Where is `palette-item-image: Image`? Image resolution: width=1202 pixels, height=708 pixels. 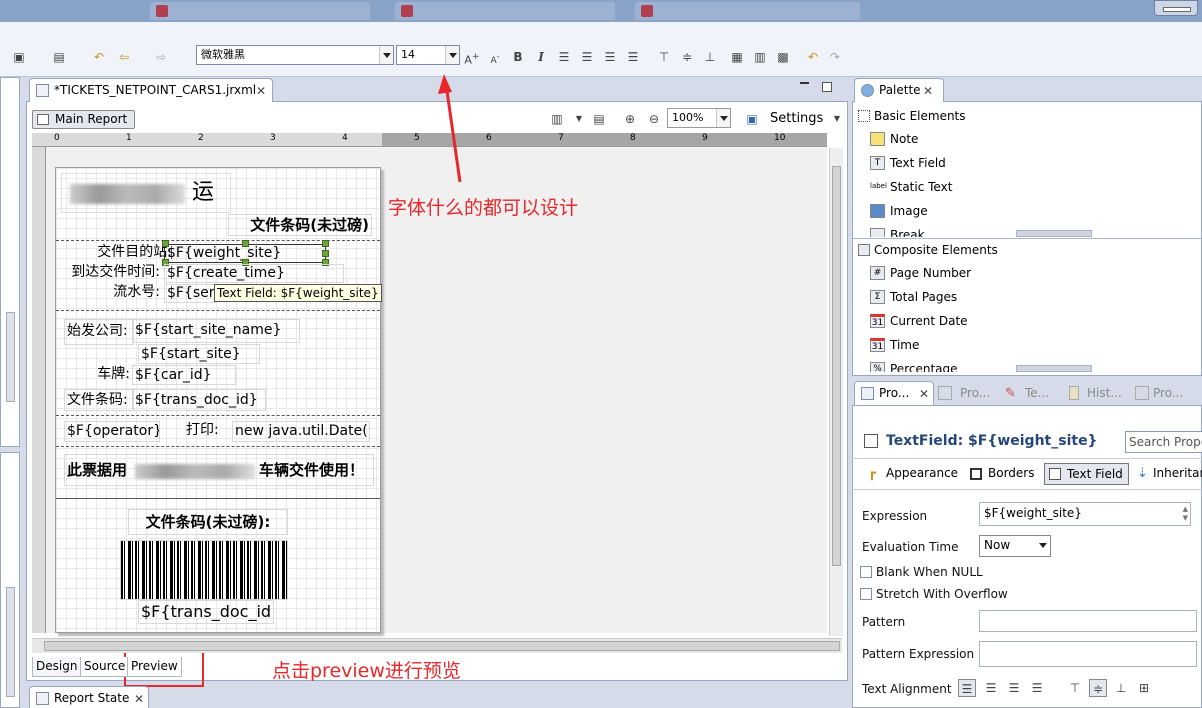
palette-item-image: Image is located at coordinates (899, 211).